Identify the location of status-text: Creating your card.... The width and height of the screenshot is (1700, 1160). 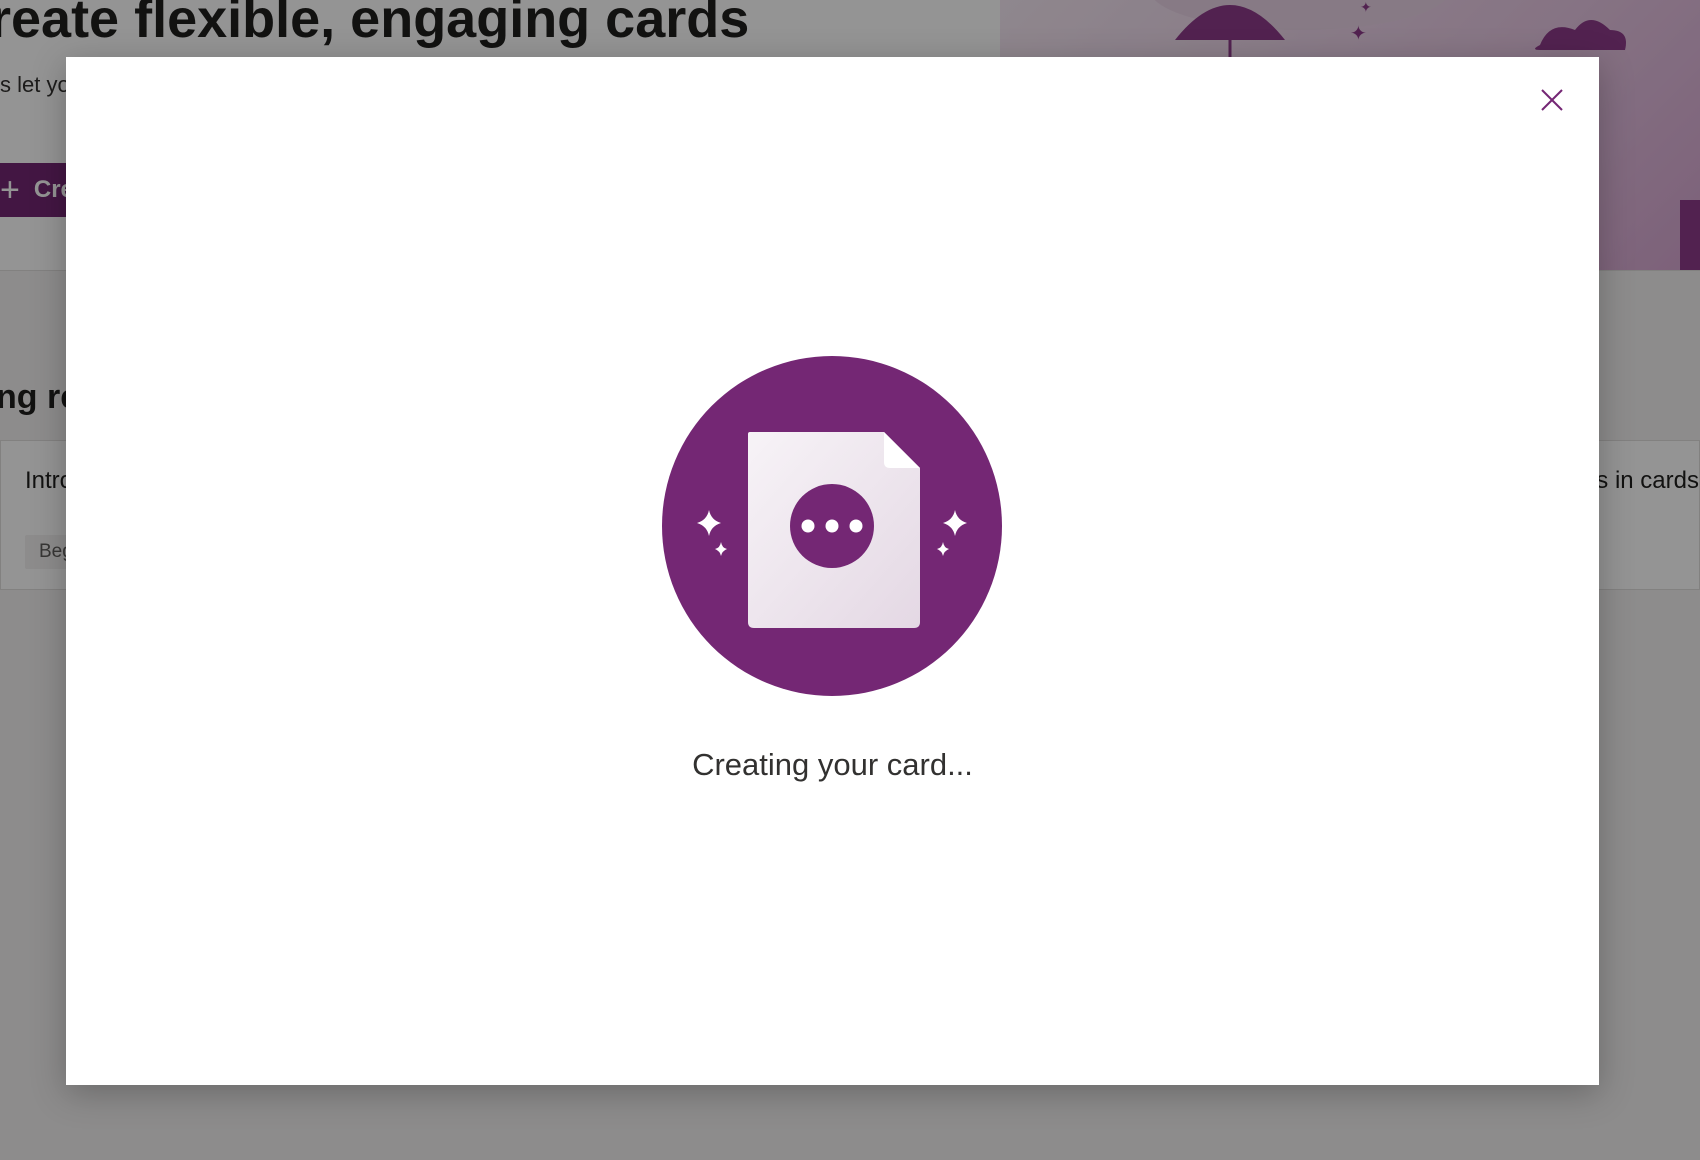
(832, 764).